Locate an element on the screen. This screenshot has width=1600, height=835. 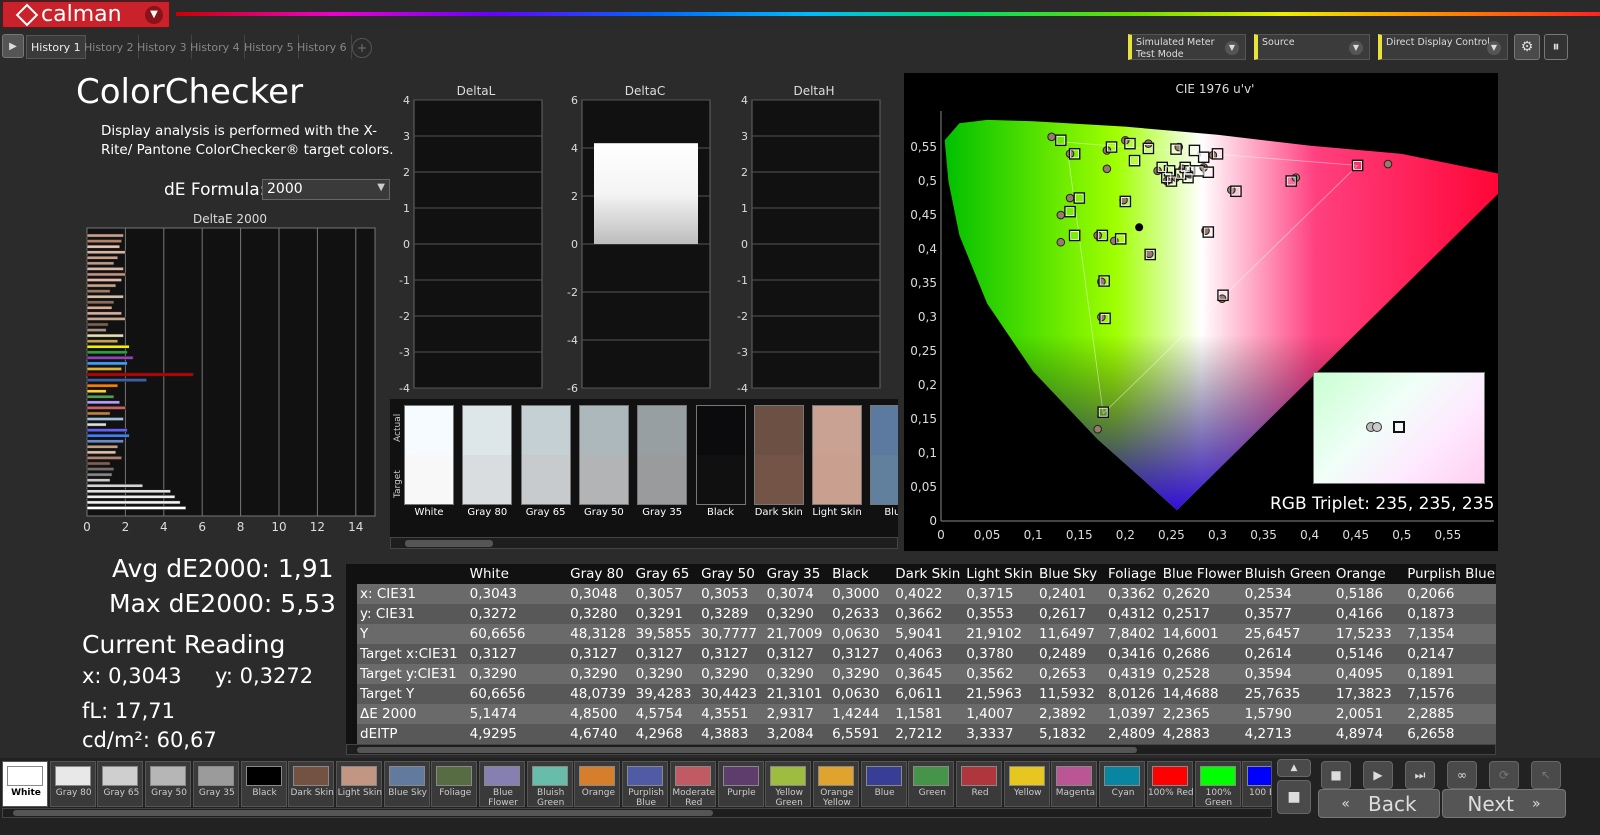
next-button: Next » is located at coordinates (1504, 803).